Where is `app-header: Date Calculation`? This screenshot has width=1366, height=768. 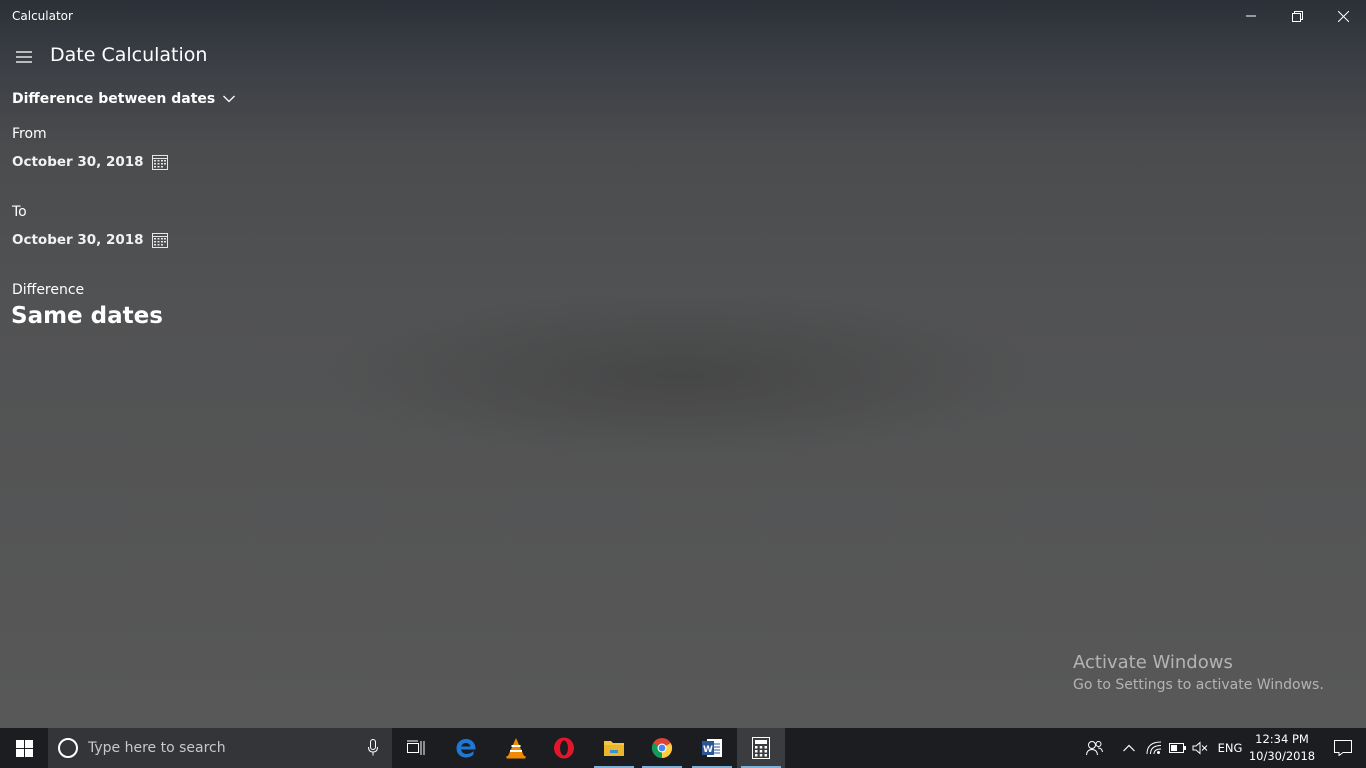 app-header: Date Calculation is located at coordinates (200, 57).